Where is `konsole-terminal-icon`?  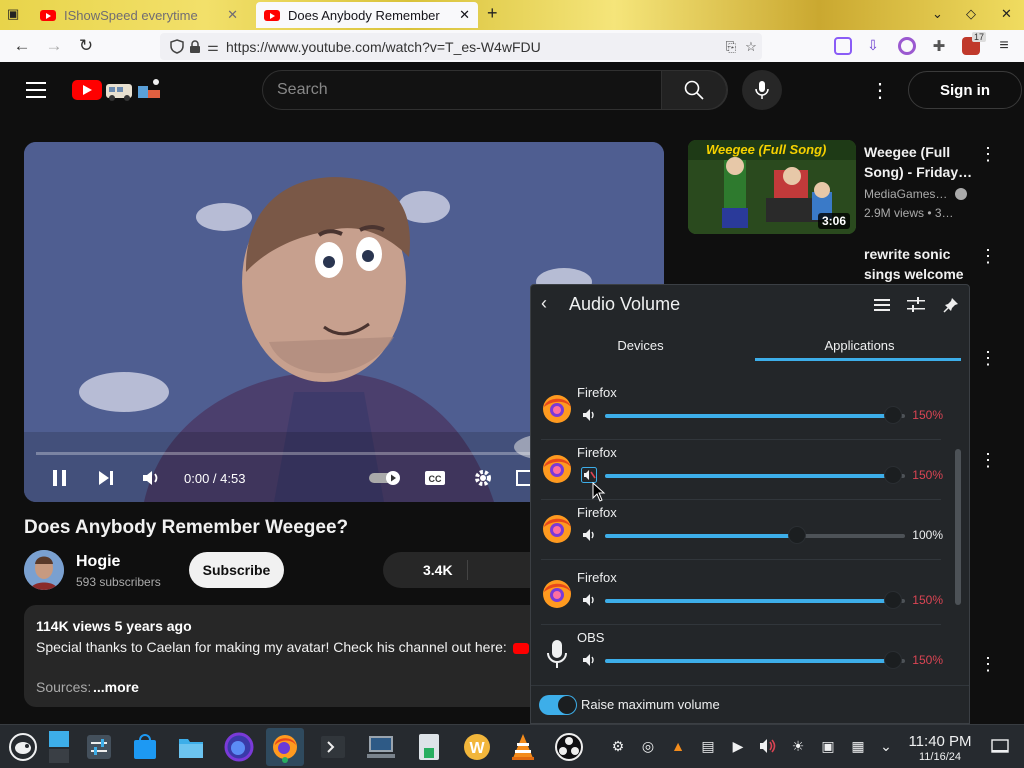 konsole-terminal-icon is located at coordinates (333, 747).